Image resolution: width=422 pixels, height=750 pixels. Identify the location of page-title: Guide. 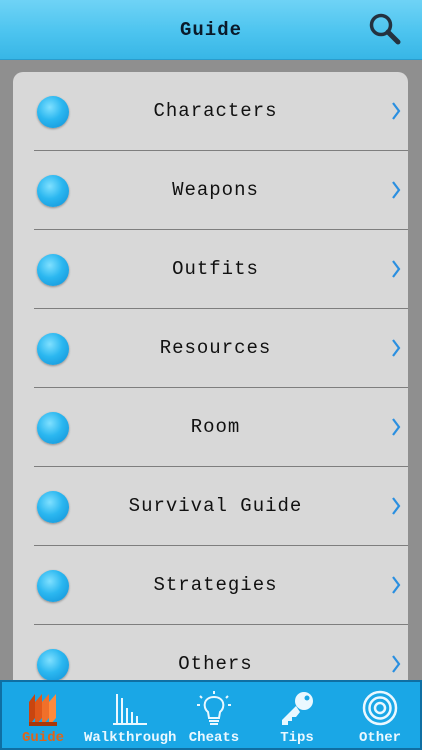
(210, 30).